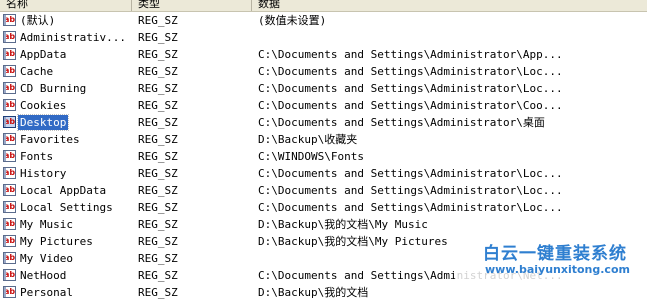  What do you see at coordinates (63, 190) in the screenshot?
I see `value-name: Local AppData` at bounding box center [63, 190].